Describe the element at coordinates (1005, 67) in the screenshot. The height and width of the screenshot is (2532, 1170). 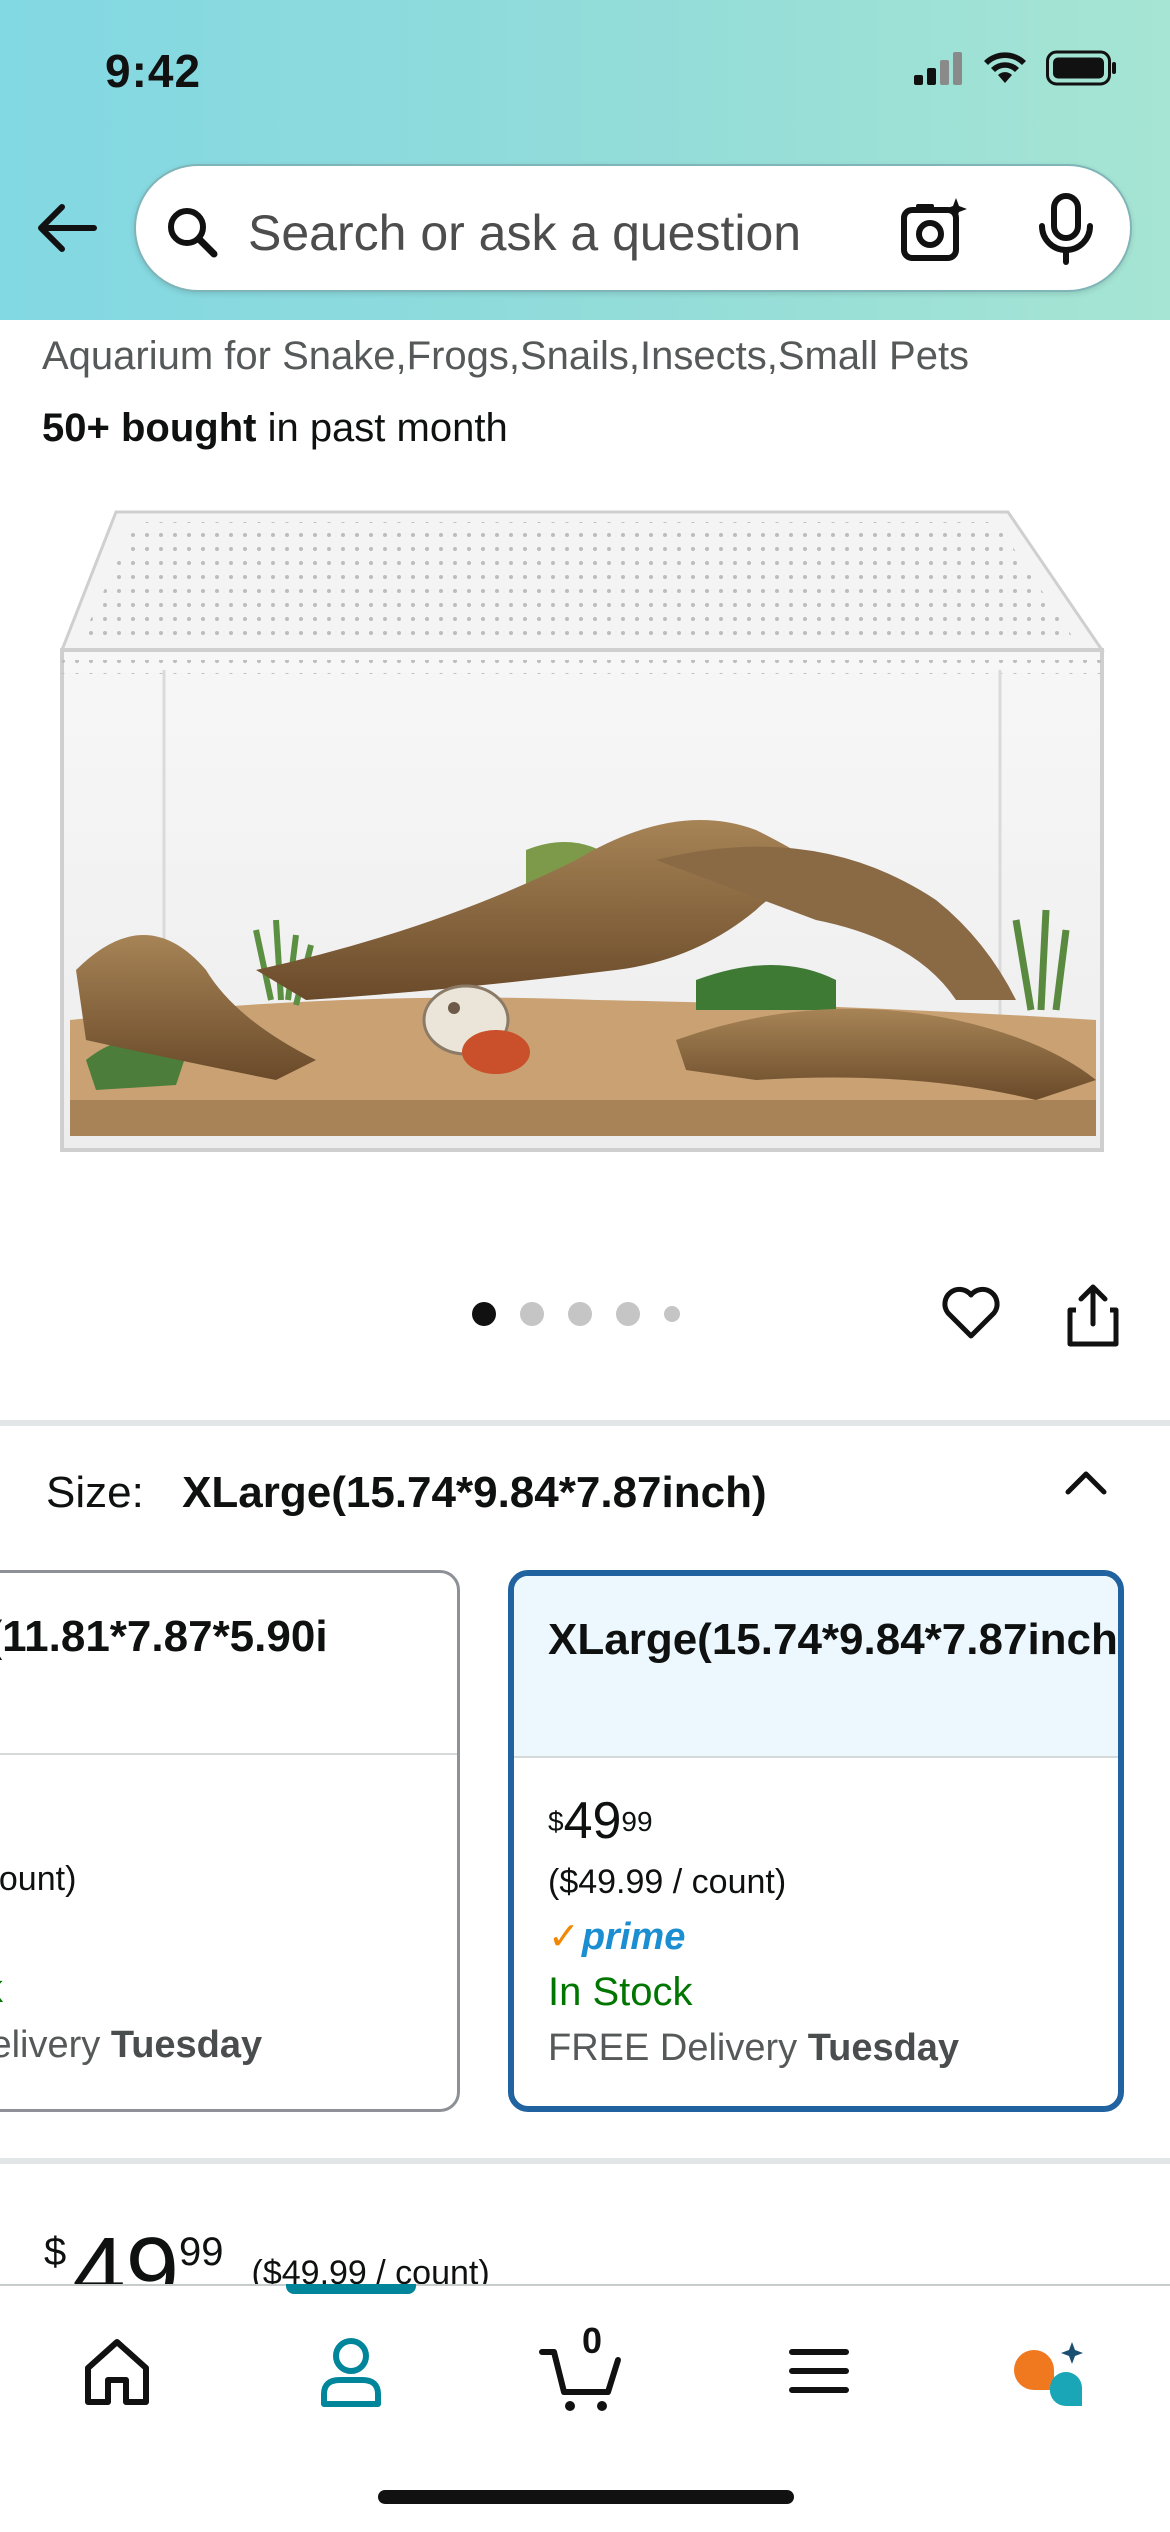
I see `wifi-icon` at that location.